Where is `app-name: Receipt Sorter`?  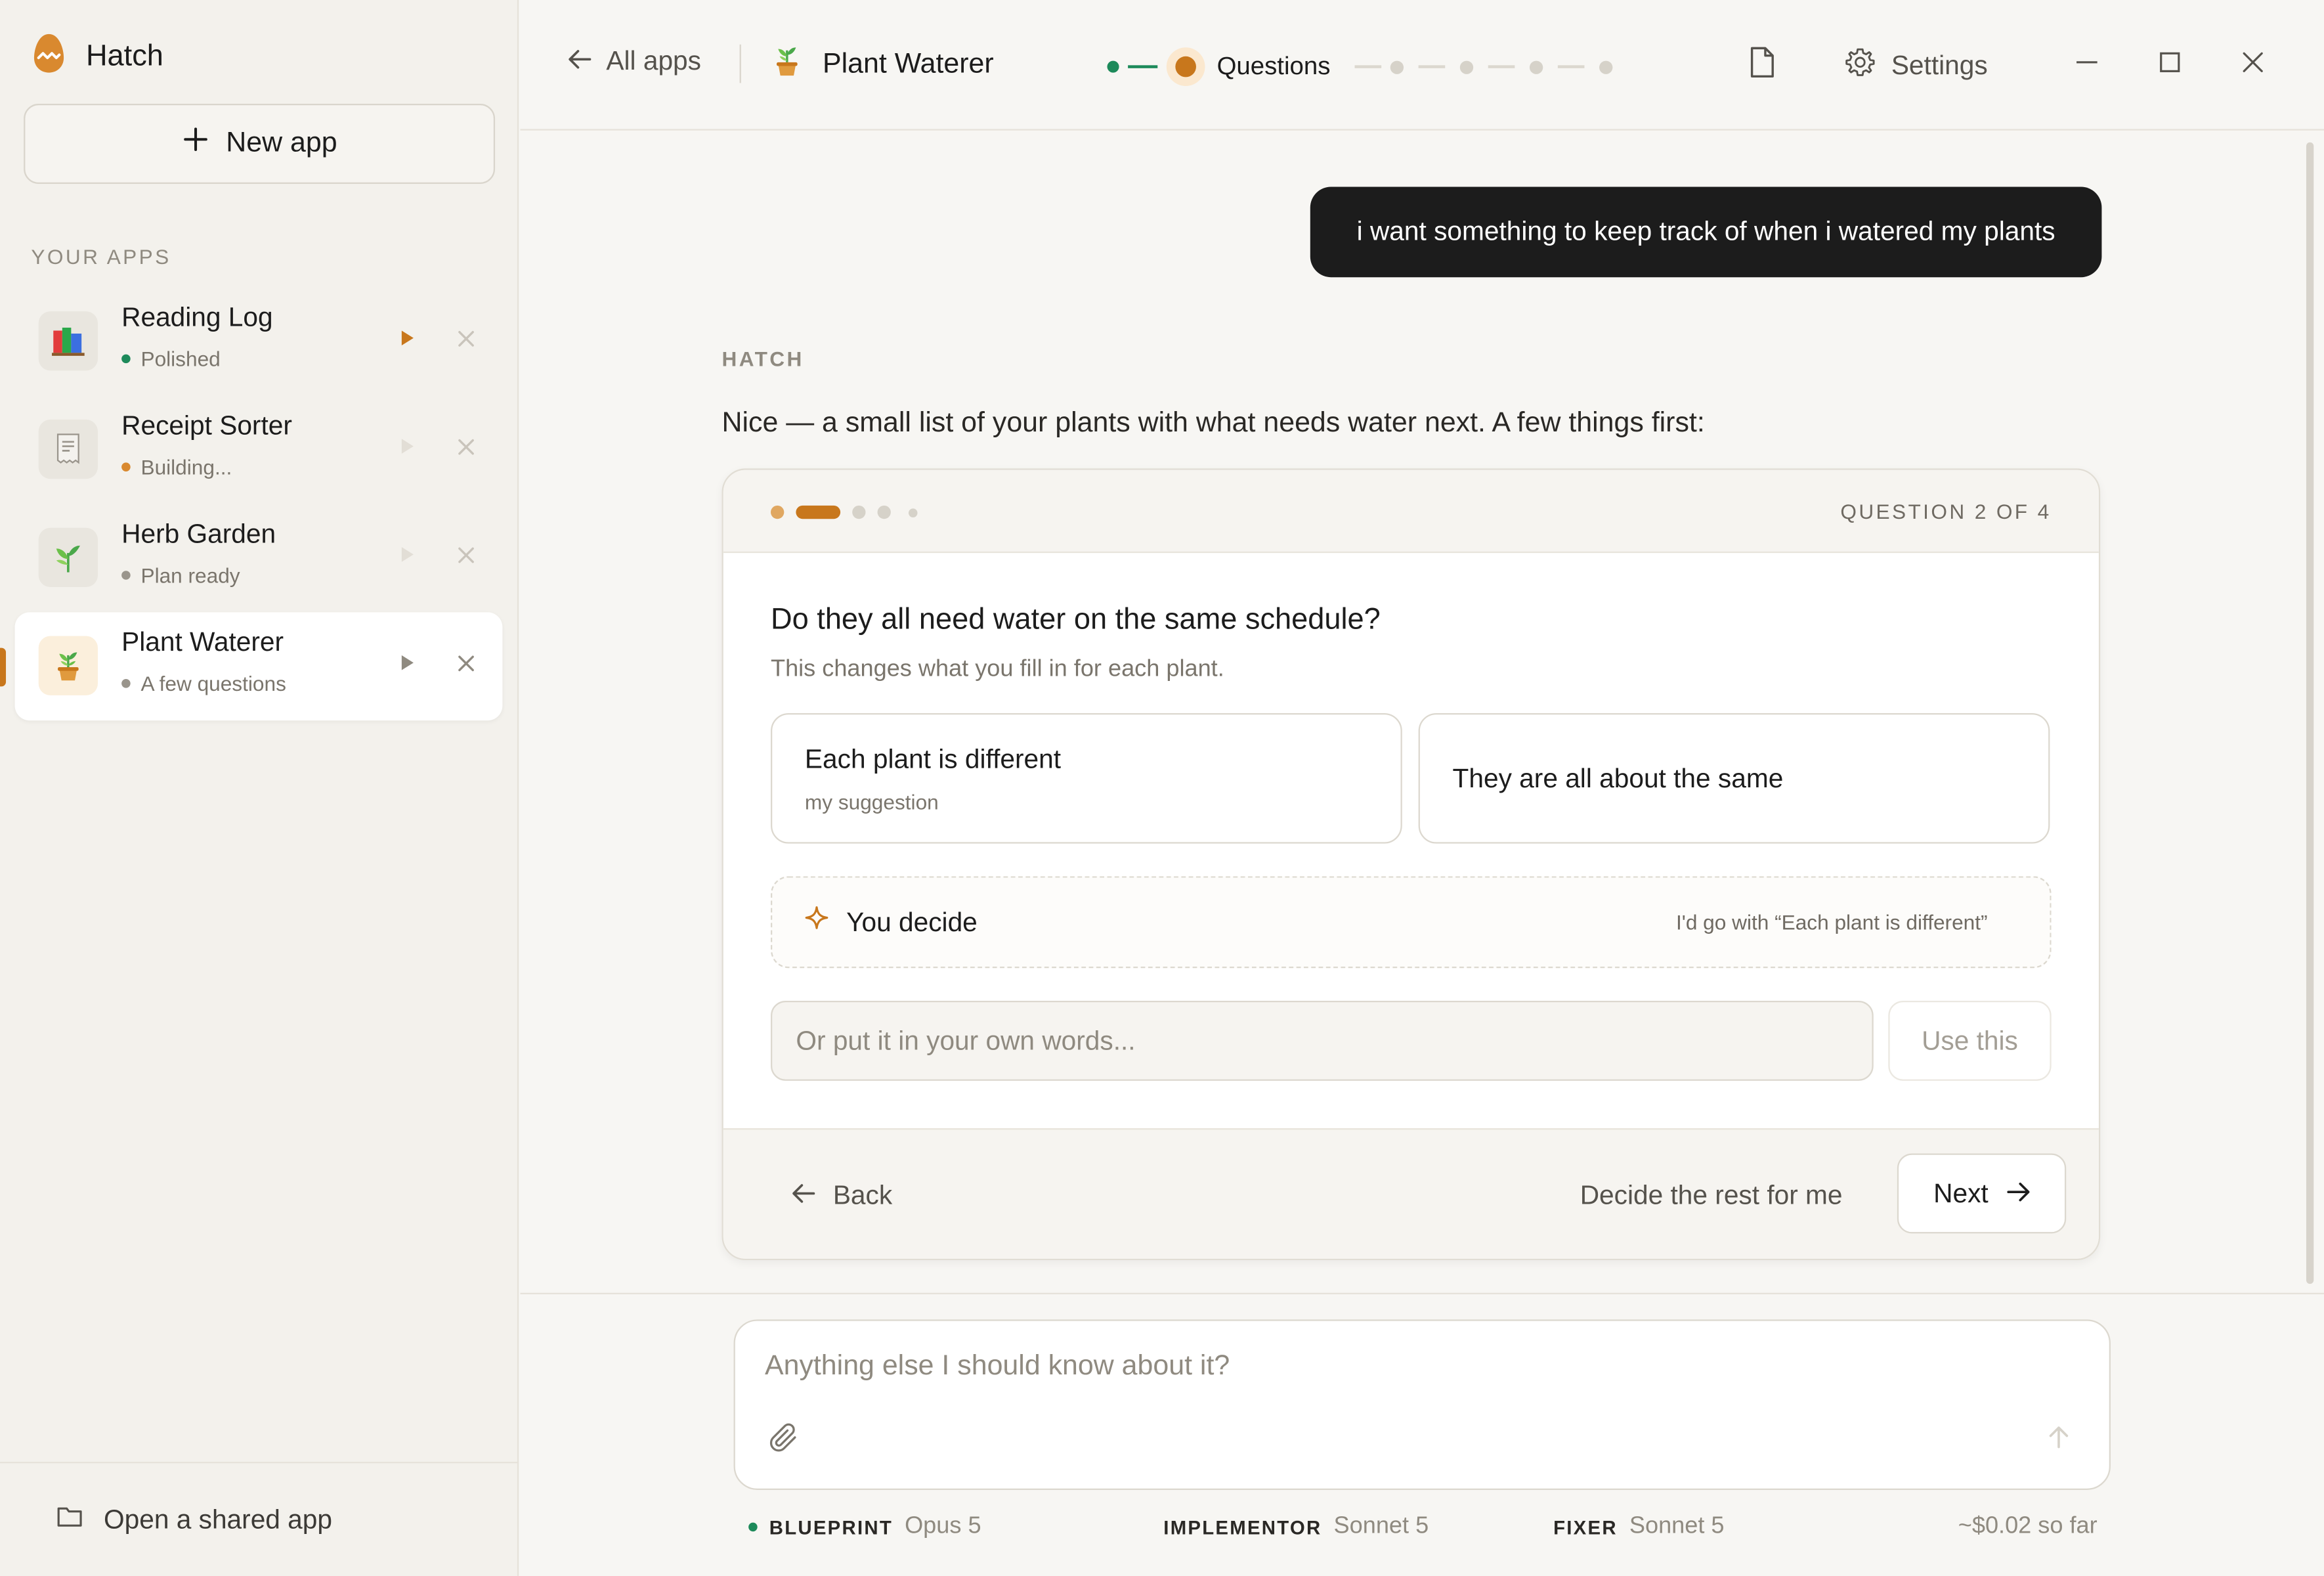 app-name: Receipt Sorter is located at coordinates (207, 425).